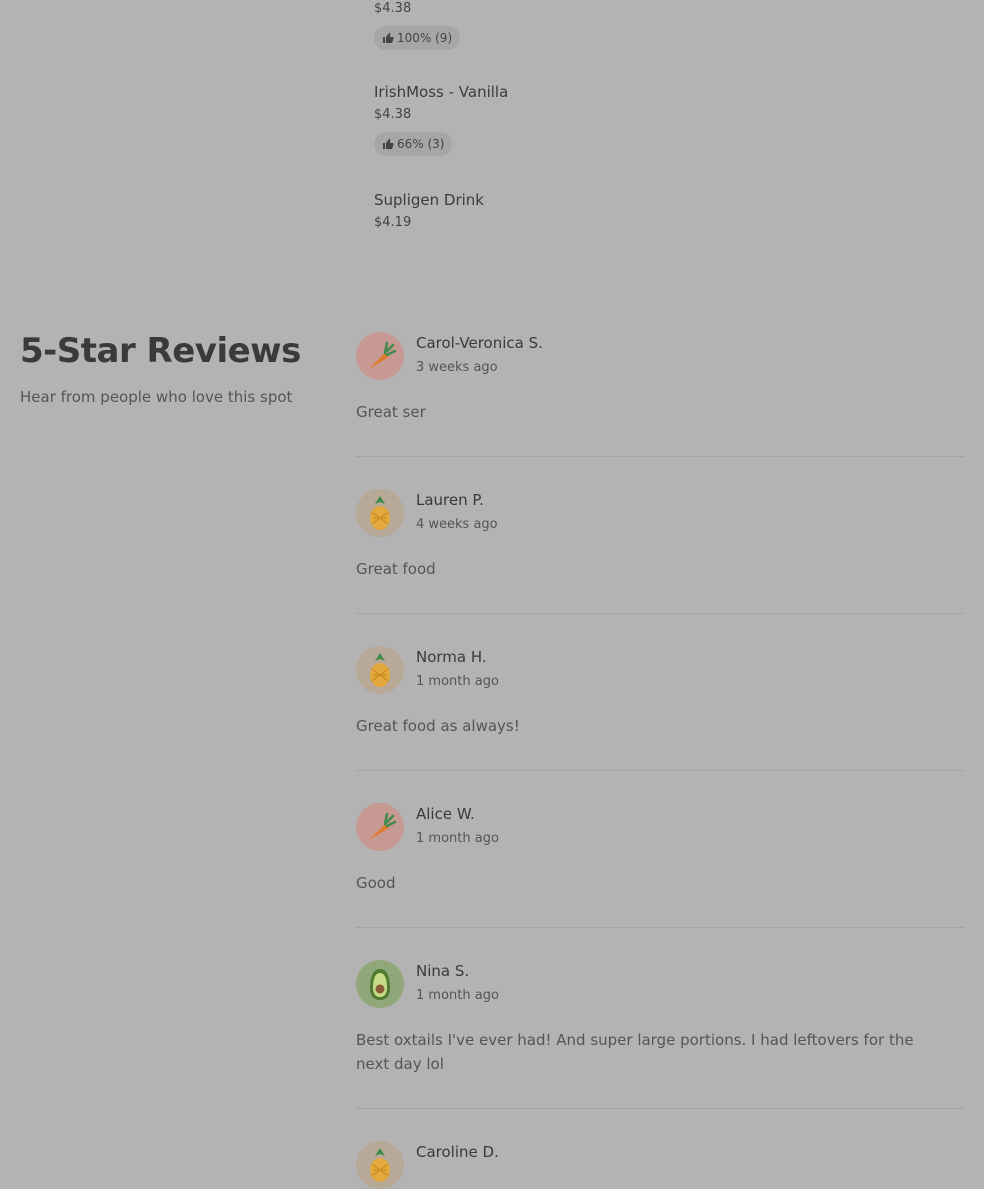 The width and height of the screenshot is (984, 1189). What do you see at coordinates (421, 144) in the screenshot?
I see `rating-value: 66% (3)` at bounding box center [421, 144].